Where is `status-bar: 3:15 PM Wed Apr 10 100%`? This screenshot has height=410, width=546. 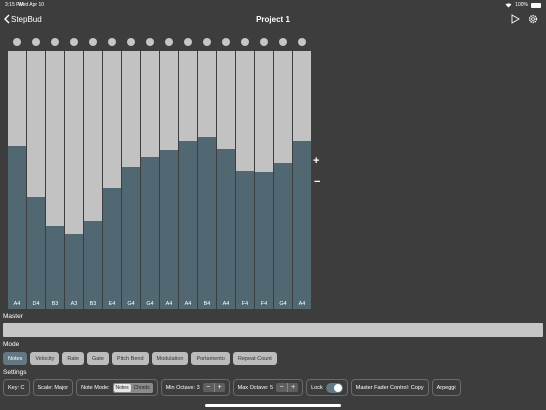 status-bar: 3:15 PM Wed Apr 10 100% is located at coordinates (273, 5).